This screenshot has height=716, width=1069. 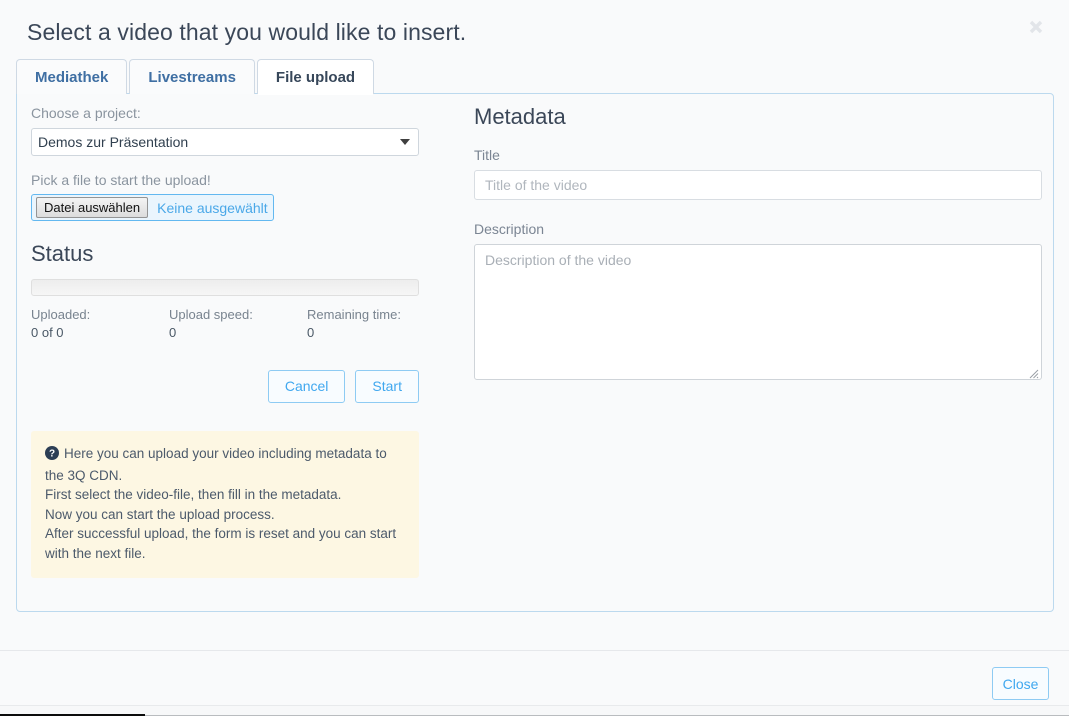 I want to click on status-uploaded-value: 0 of 0, so click(x=47, y=332).